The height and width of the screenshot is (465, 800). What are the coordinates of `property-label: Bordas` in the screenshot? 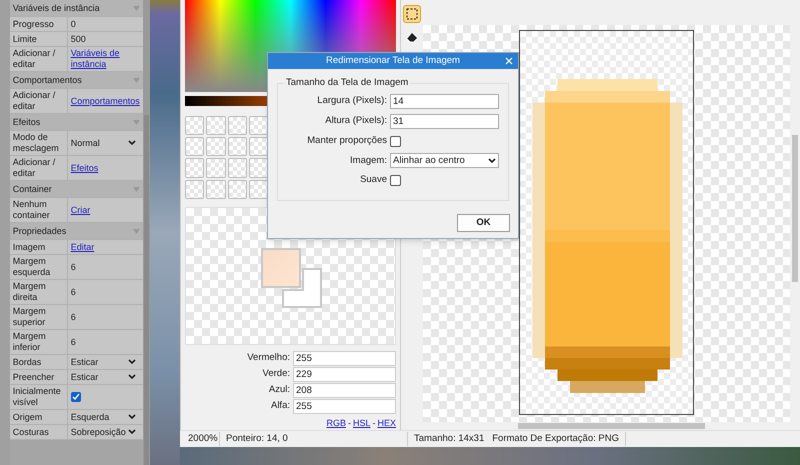 It's located at (39, 362).